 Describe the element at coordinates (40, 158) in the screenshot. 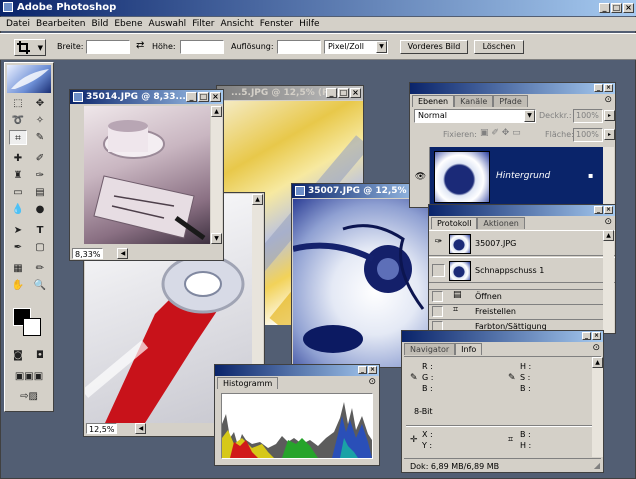

I see `brush-tool-icon: ✐` at that location.